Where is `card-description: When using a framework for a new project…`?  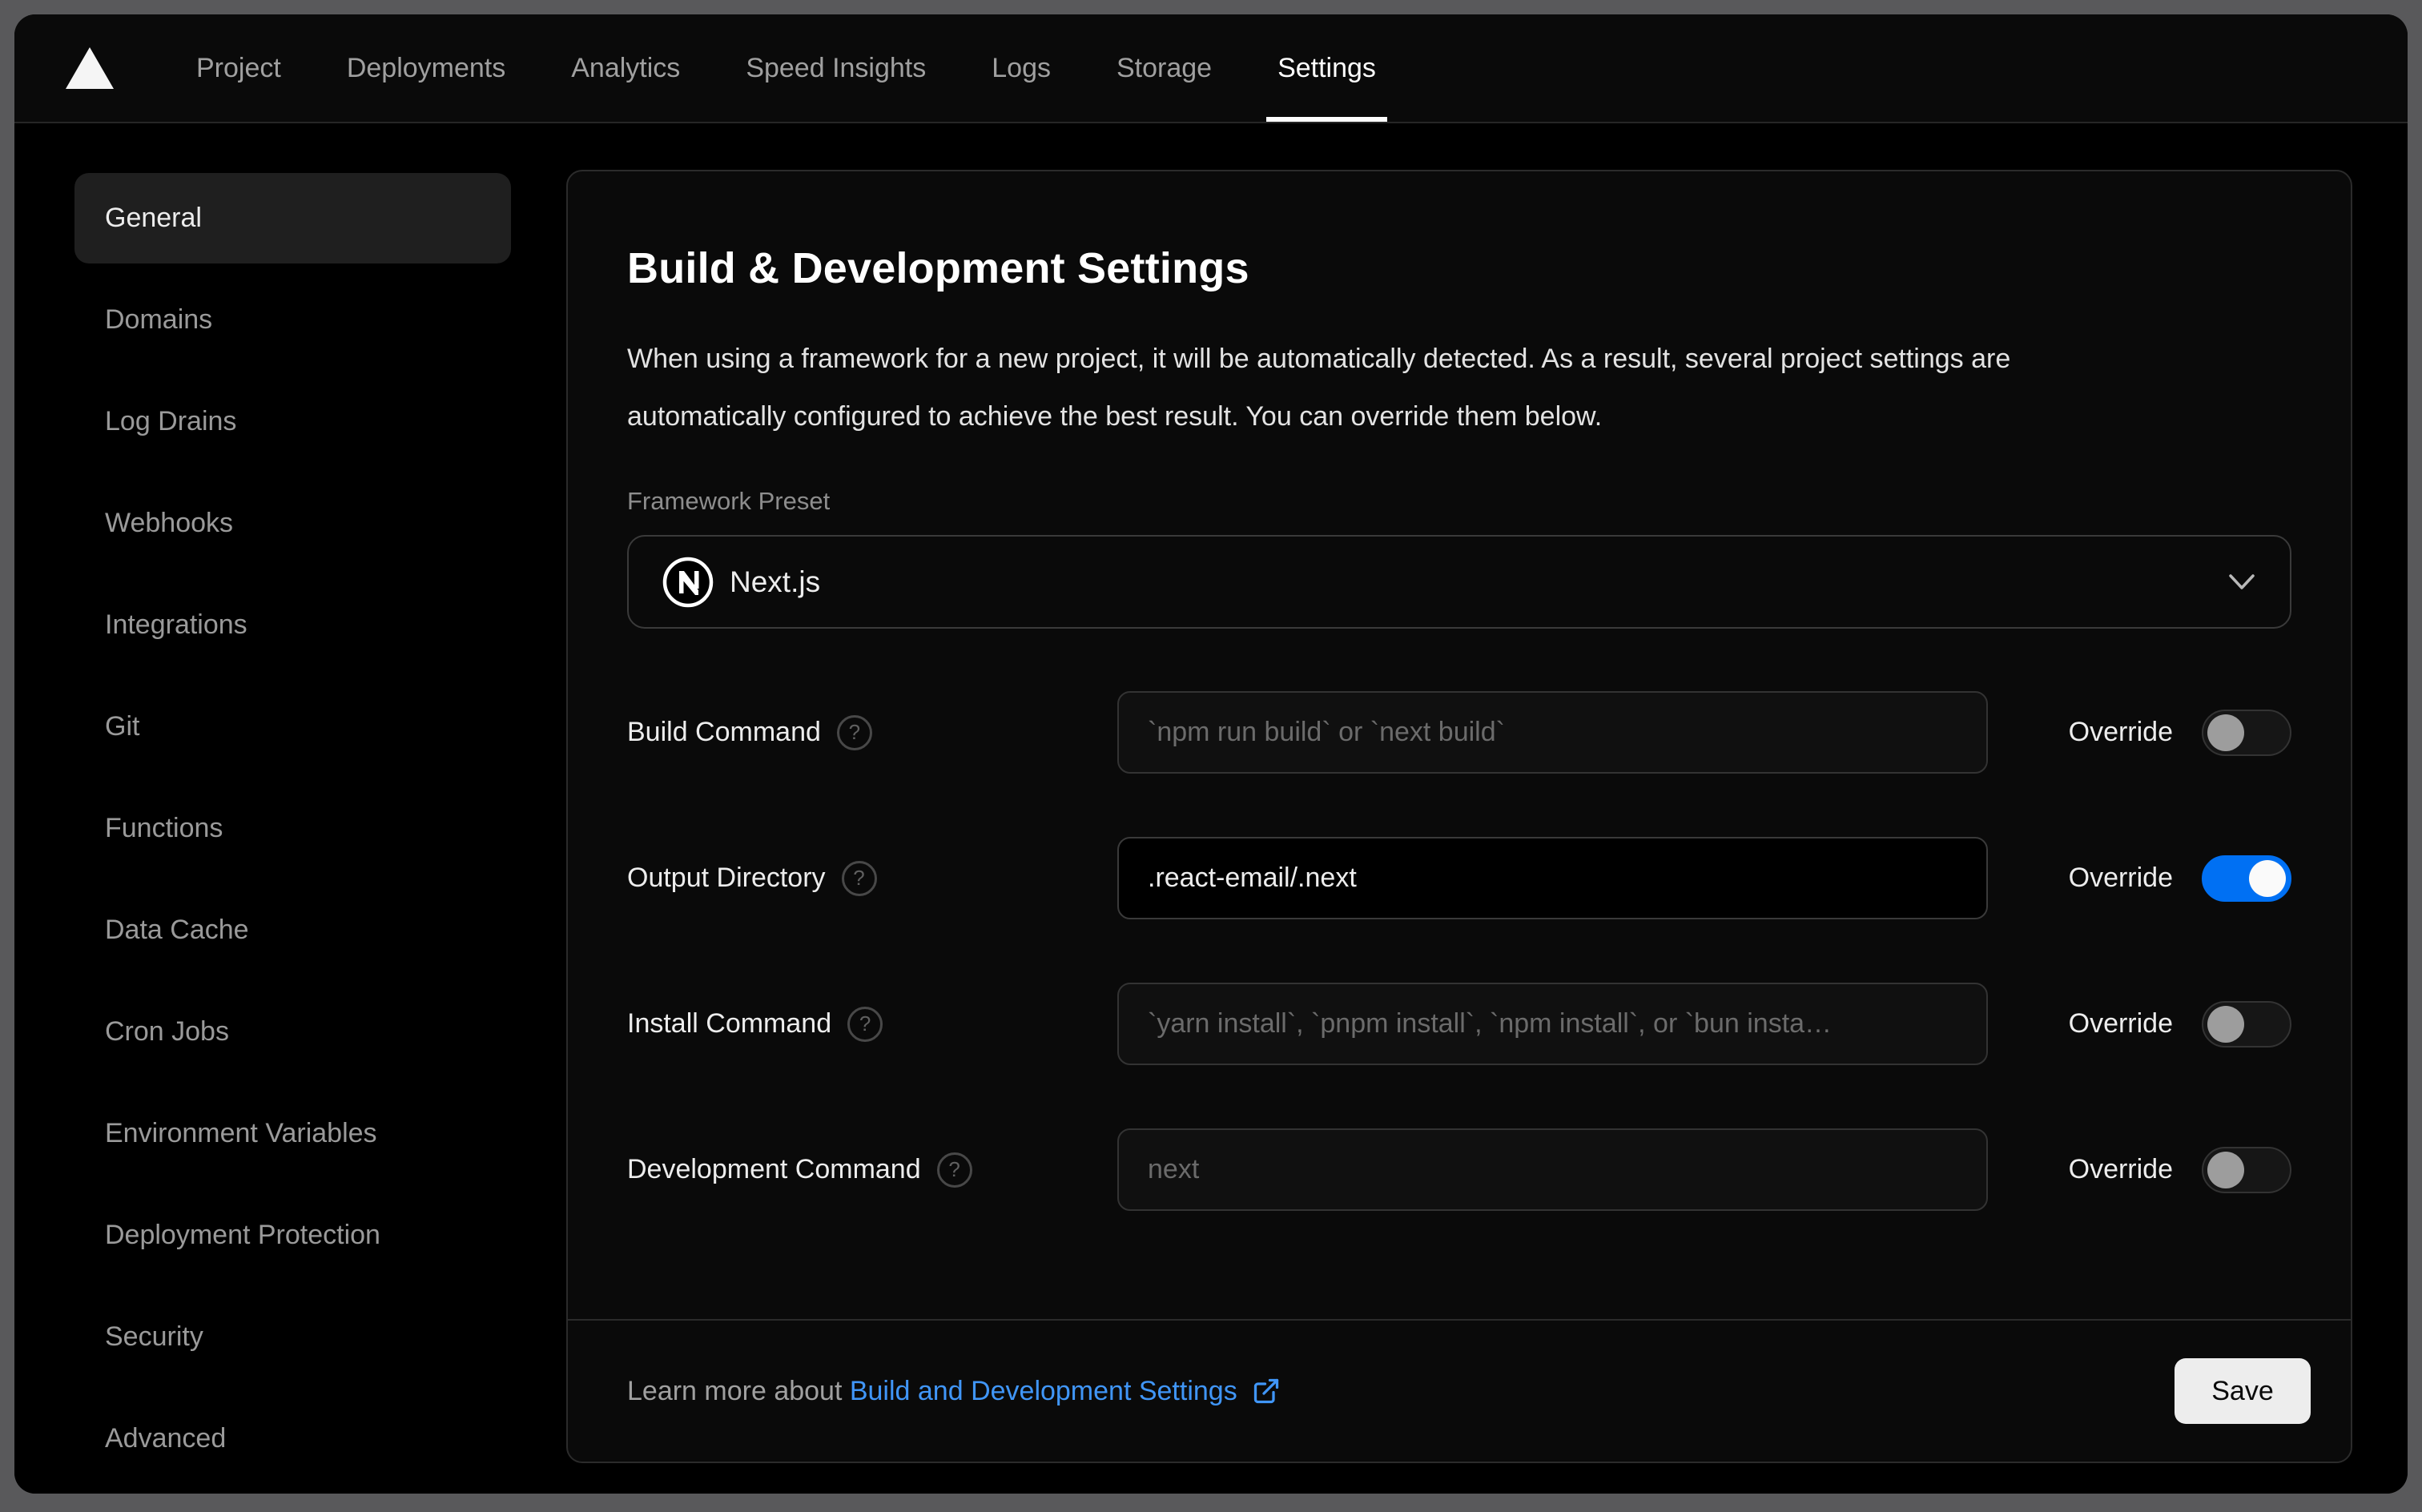
card-description: When using a framework for a new project… is located at coordinates (1319, 388).